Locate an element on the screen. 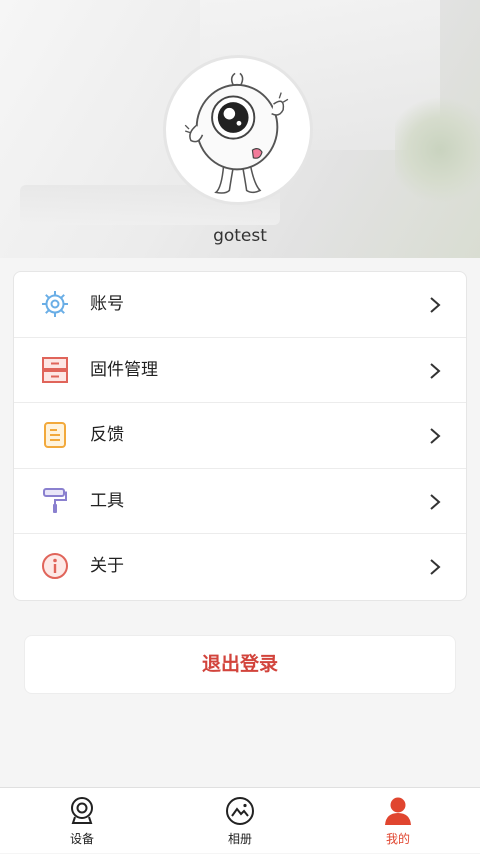 The image size is (480, 854). camera-icon is located at coordinates (82, 811).